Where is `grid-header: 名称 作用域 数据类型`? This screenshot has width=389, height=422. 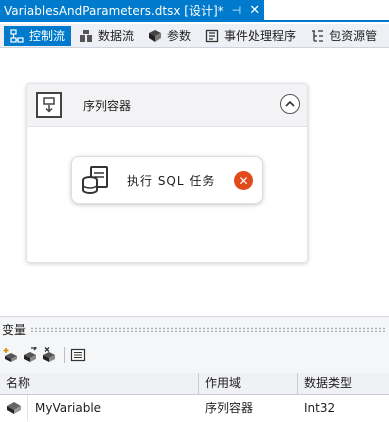
grid-header: 名称 作用域 数据类型 is located at coordinates (194, 384).